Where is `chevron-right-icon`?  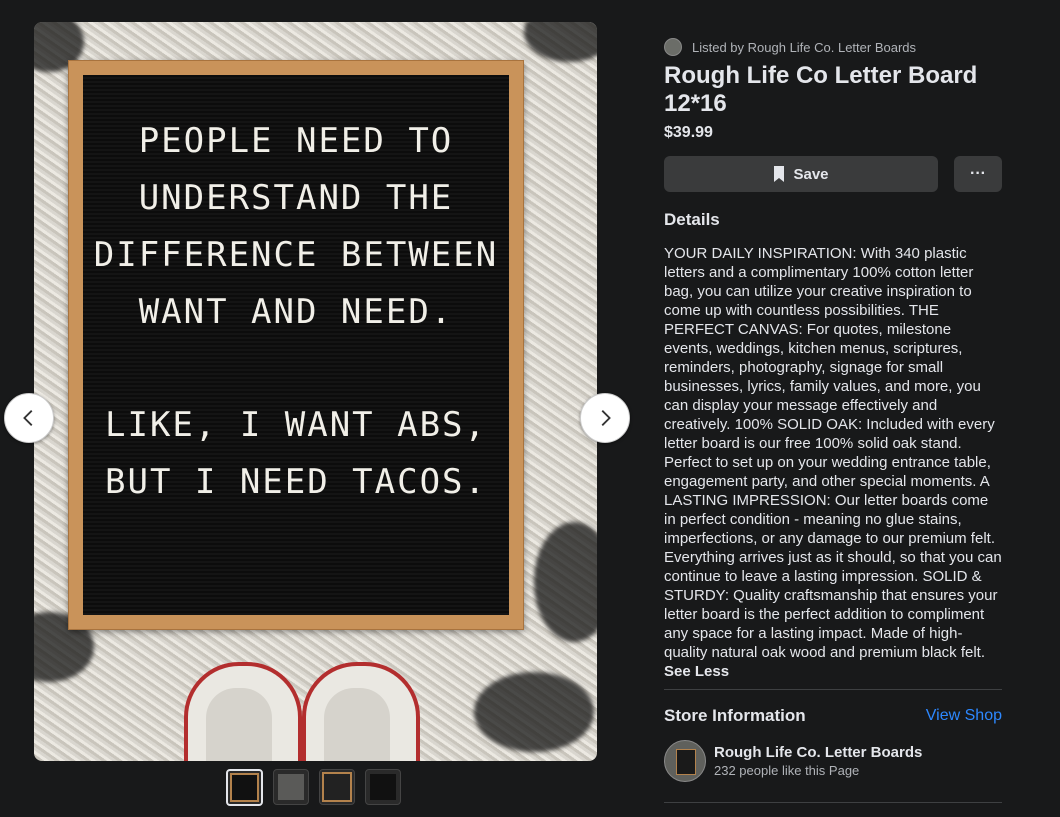 chevron-right-icon is located at coordinates (606, 418).